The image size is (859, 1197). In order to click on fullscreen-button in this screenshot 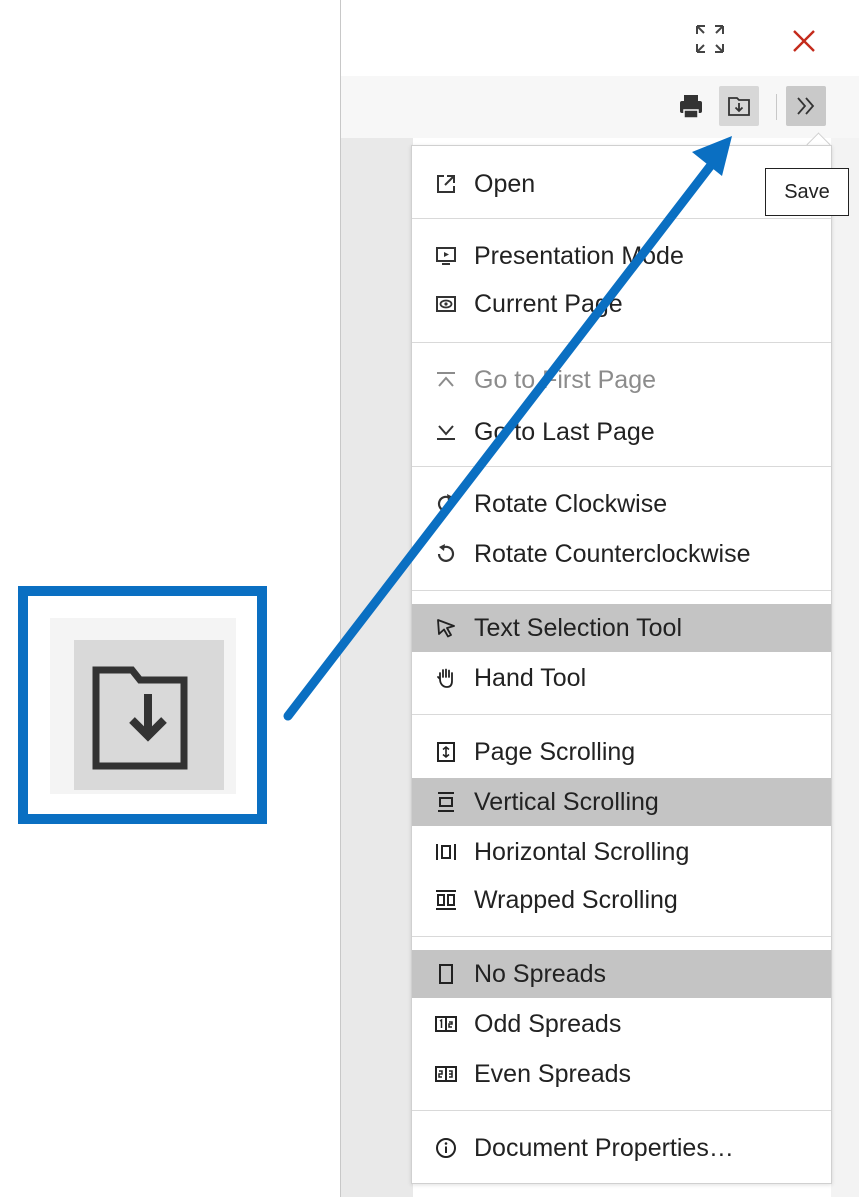, I will do `click(710, 39)`.